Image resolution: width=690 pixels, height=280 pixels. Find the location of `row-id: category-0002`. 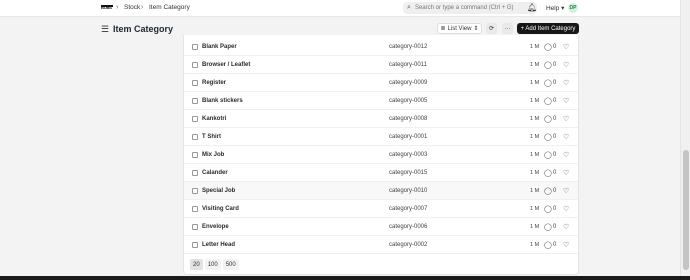

row-id: category-0002 is located at coordinates (408, 244).